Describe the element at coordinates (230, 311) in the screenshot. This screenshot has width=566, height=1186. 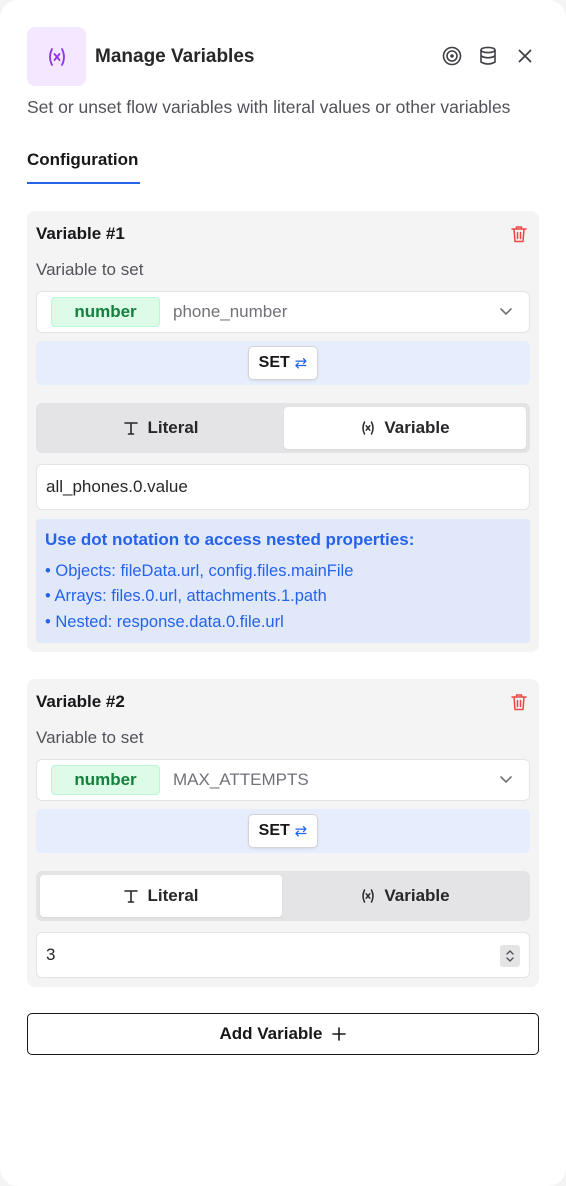
I see `selected-variable: phone_number` at that location.